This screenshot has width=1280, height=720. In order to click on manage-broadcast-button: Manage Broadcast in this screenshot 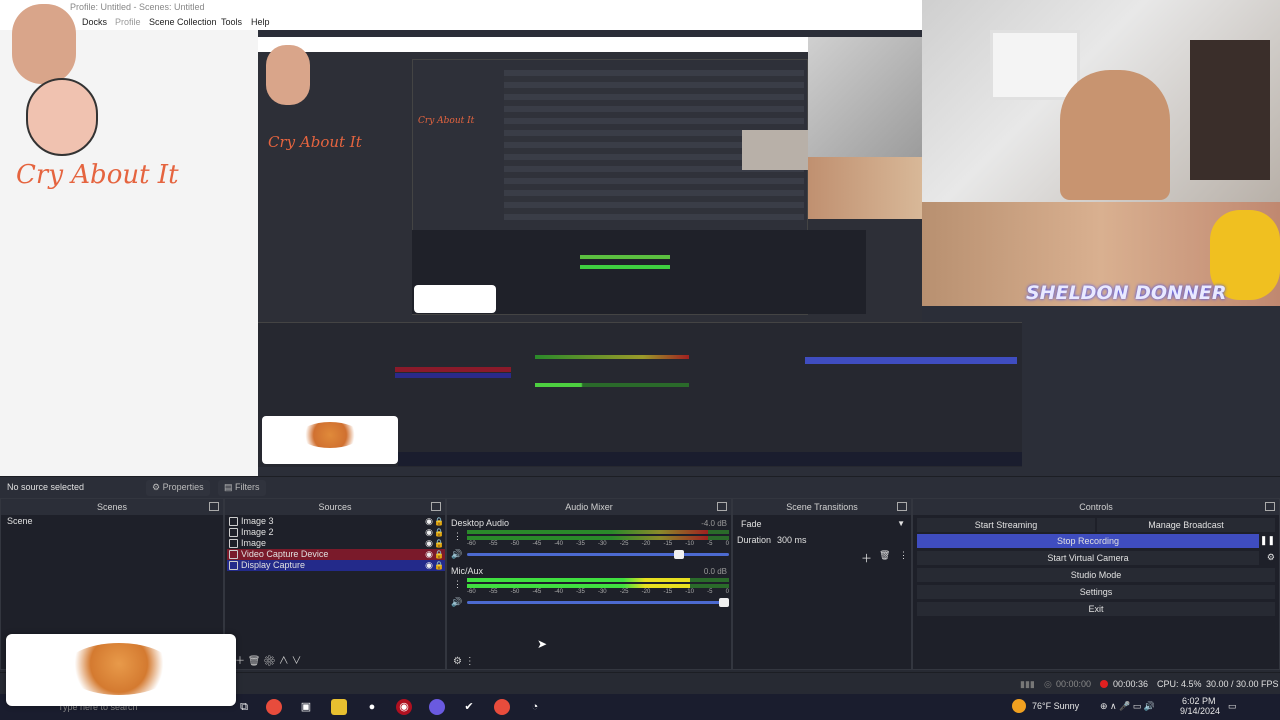, I will do `click(1186, 525)`.